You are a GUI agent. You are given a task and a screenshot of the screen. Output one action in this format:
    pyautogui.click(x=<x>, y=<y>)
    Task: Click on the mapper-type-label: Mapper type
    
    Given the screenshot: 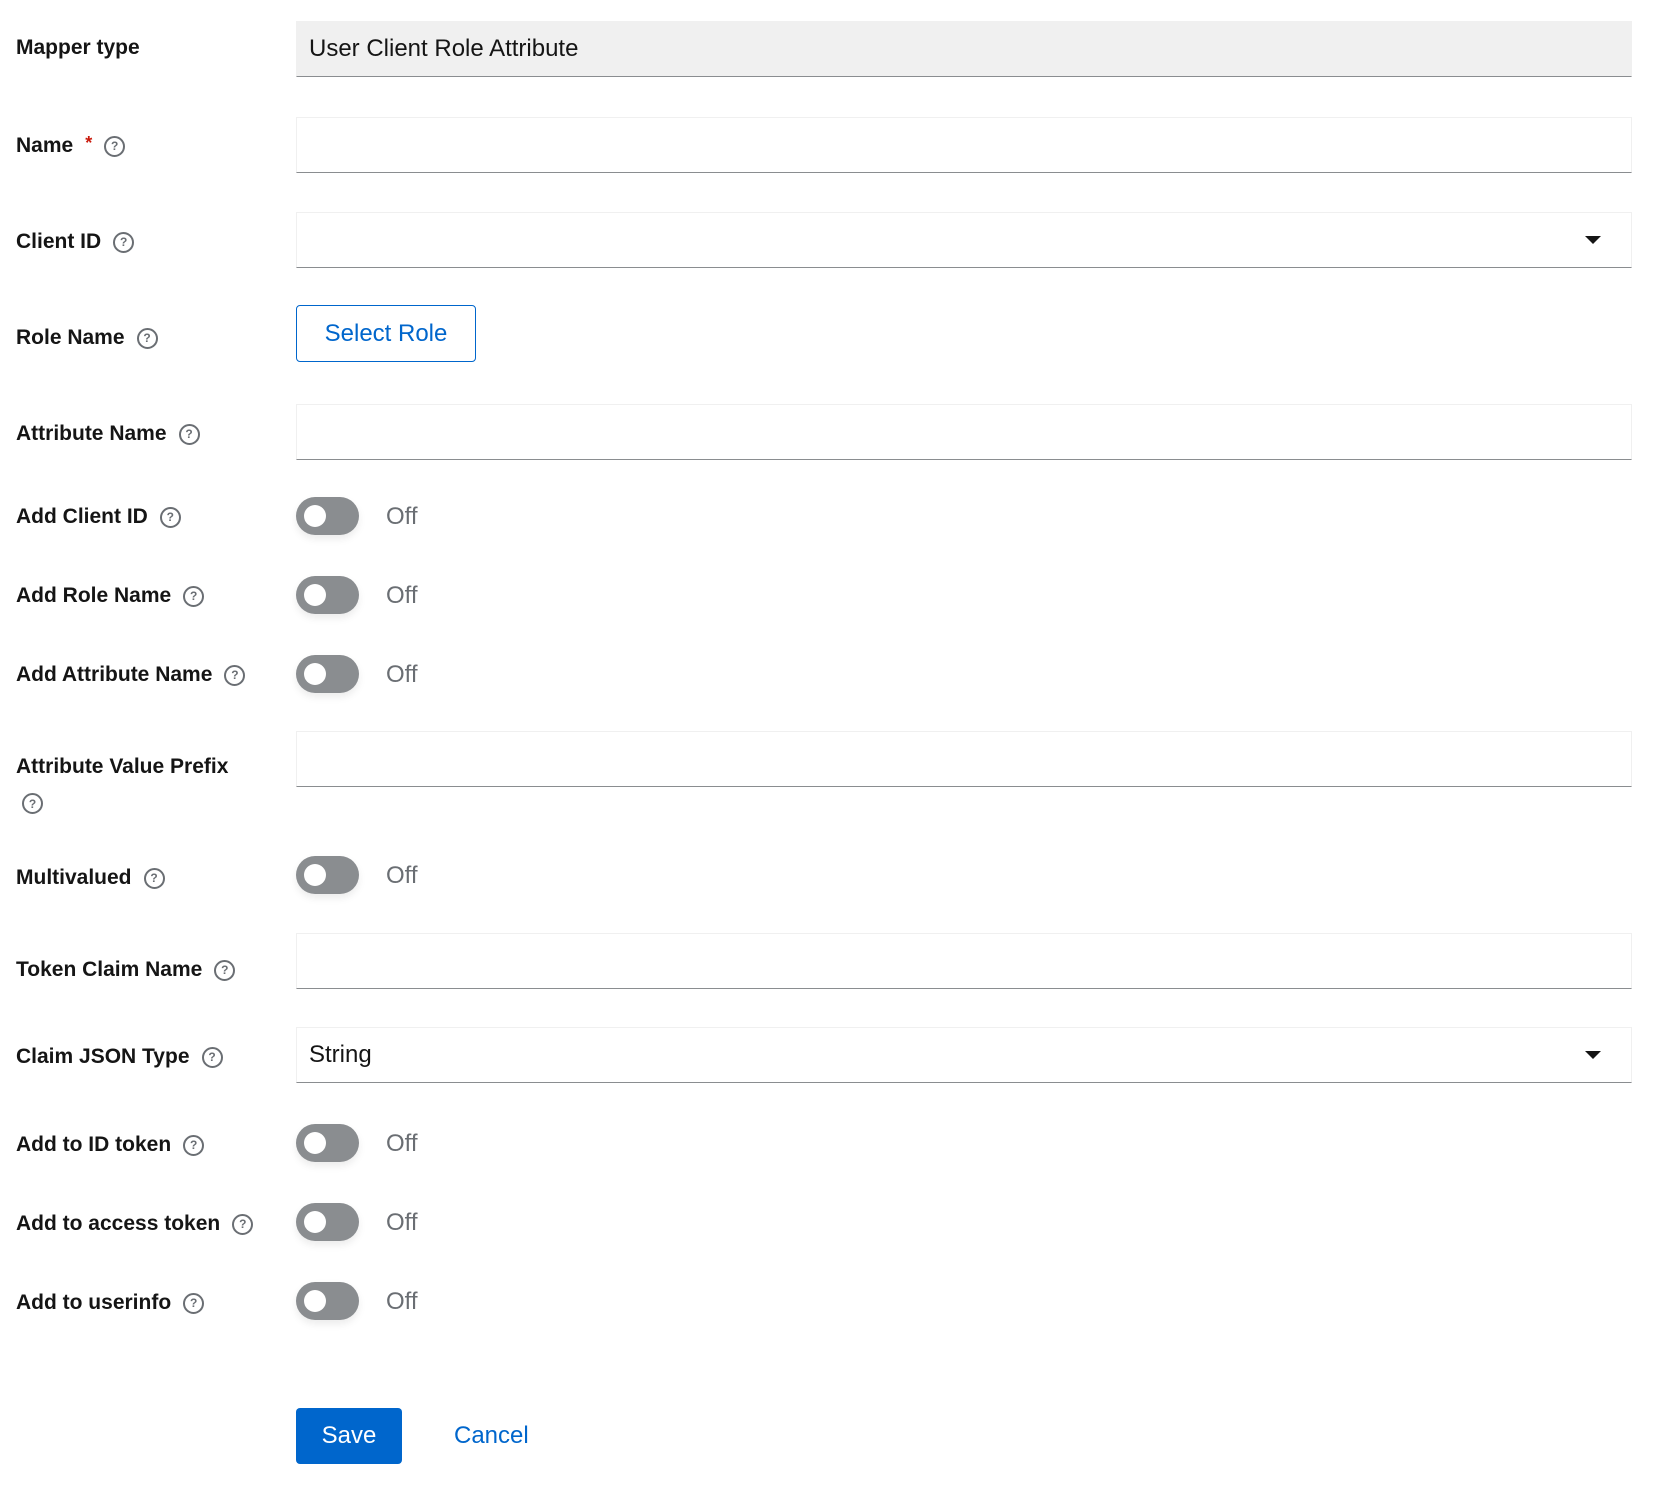 What is the action you would take?
    pyautogui.click(x=78, y=48)
    